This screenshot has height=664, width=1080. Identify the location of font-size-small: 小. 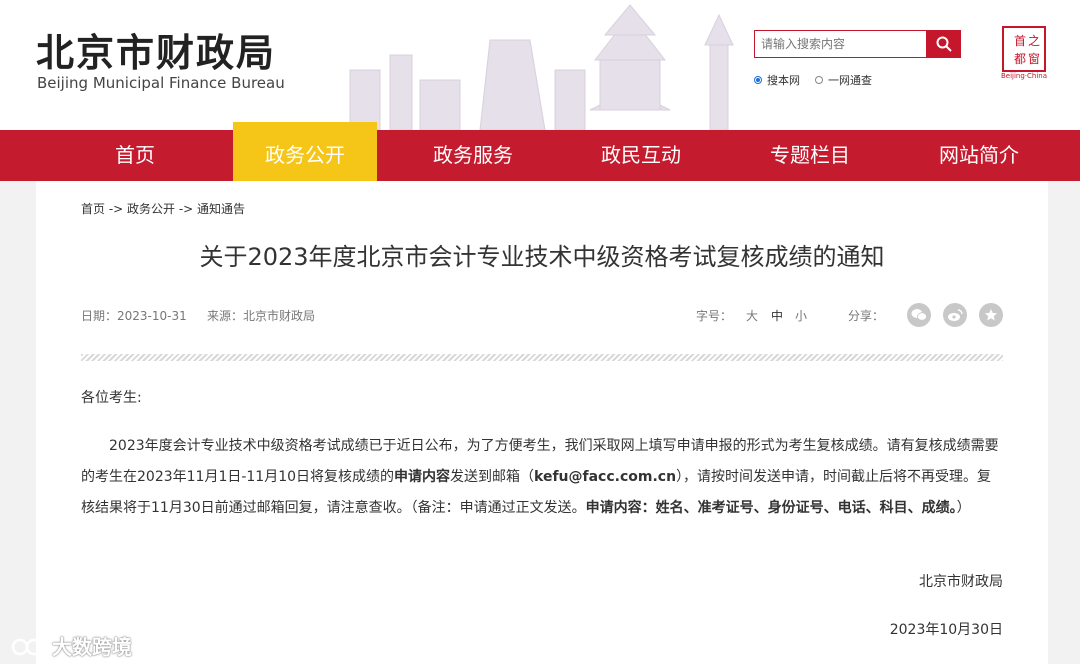
(801, 315).